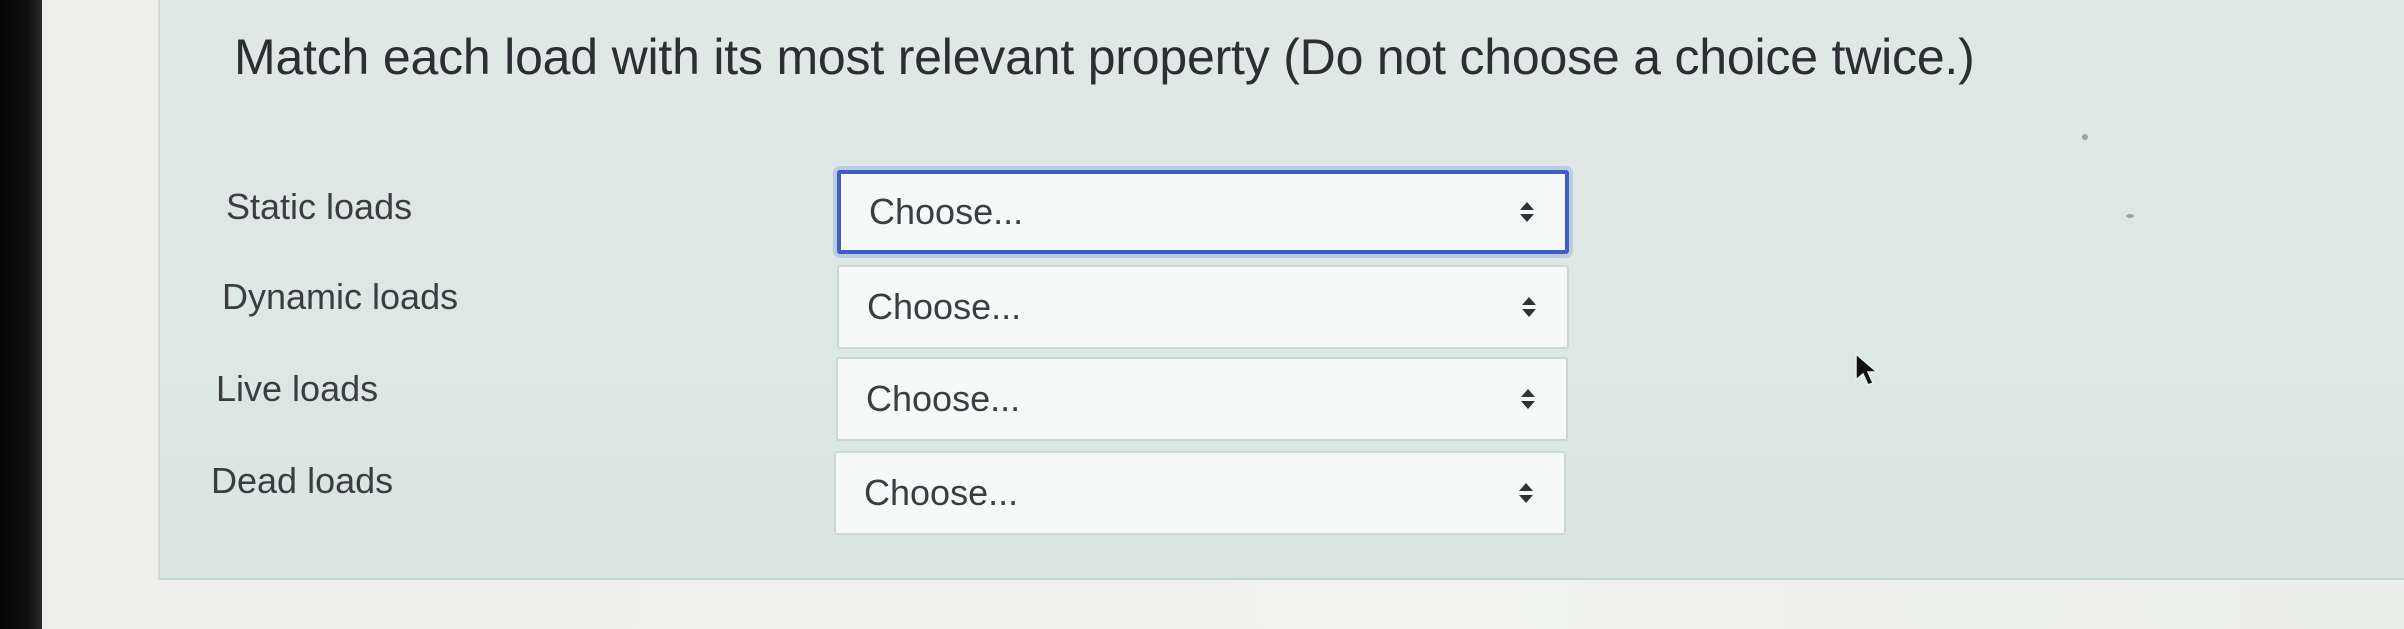  What do you see at coordinates (297, 388) in the screenshot?
I see `row-label-live-loads: Live loads` at bounding box center [297, 388].